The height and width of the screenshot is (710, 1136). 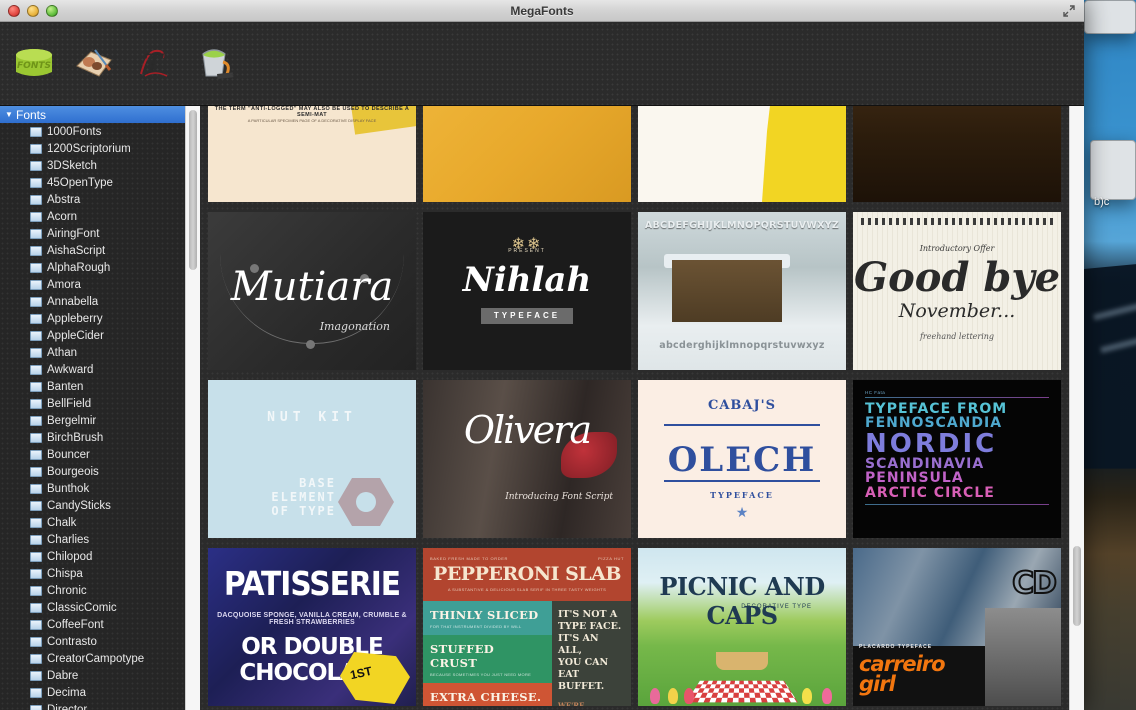 I want to click on sidebar-item-1200scriptorium: 1200Scriptorium, so click(x=100, y=148).